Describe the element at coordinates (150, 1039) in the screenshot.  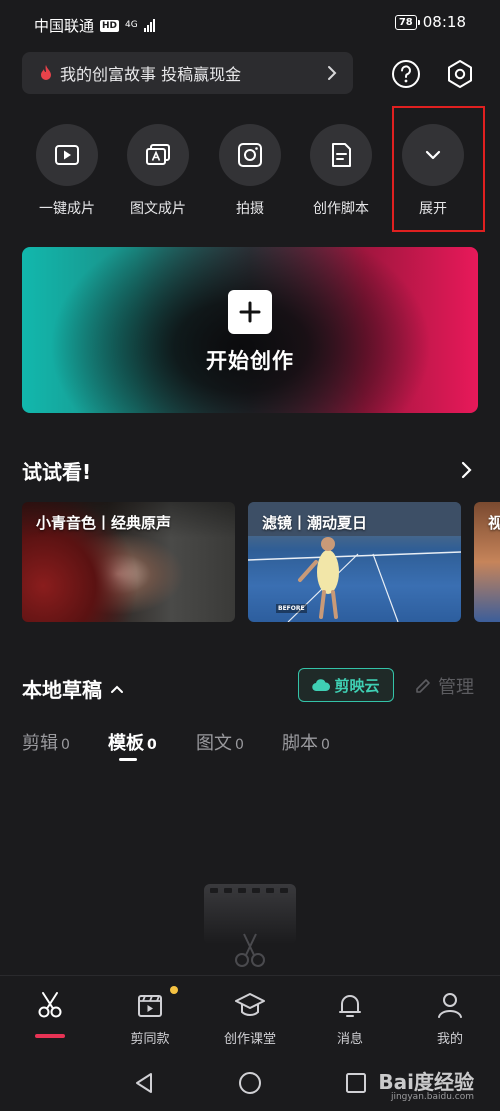
I see `nav-label: 剪同款` at that location.